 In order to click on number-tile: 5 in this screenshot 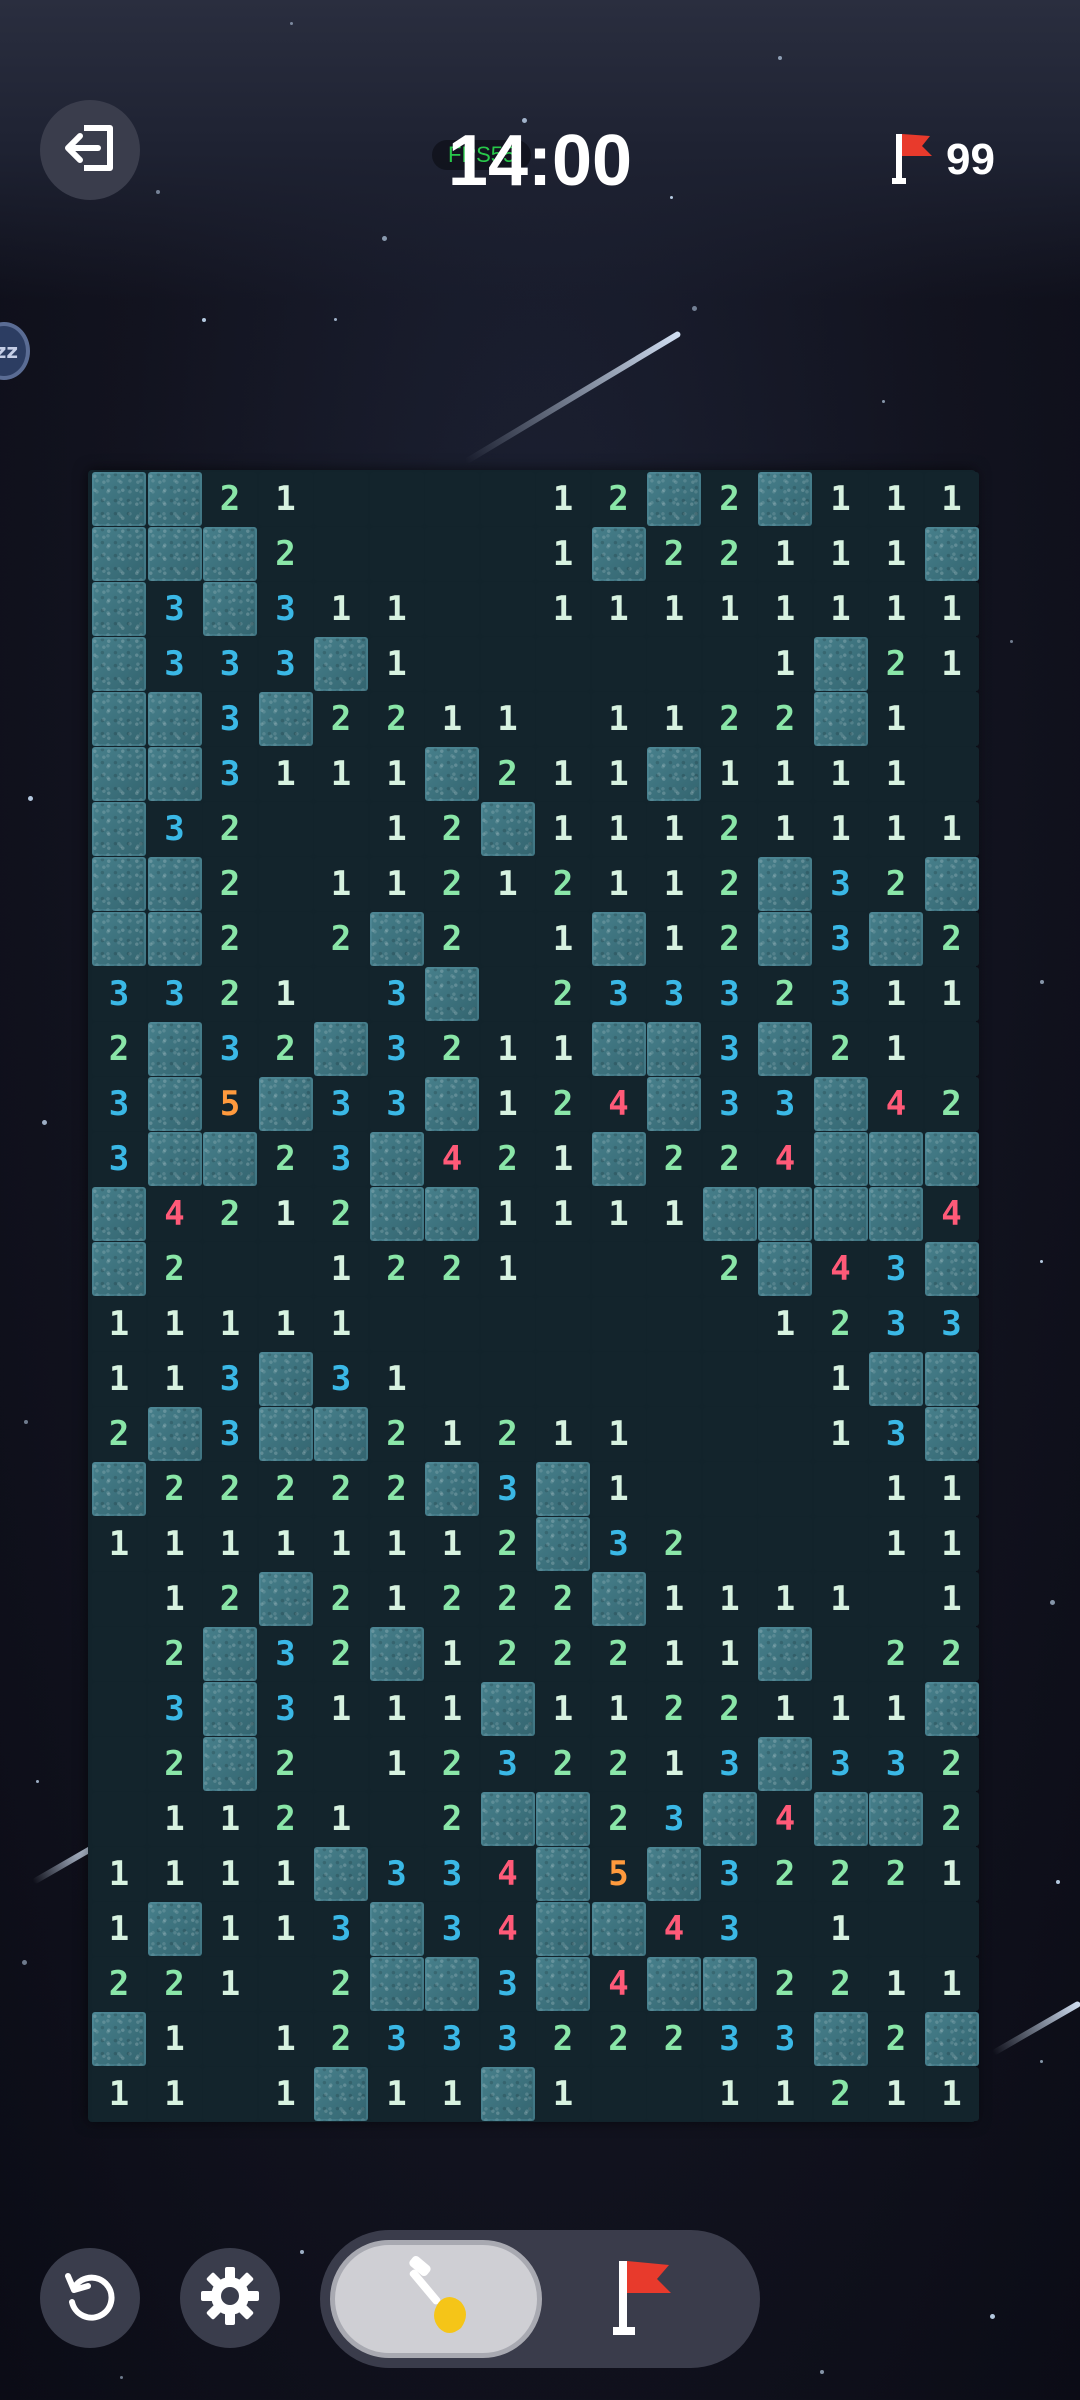, I will do `click(618, 1874)`.